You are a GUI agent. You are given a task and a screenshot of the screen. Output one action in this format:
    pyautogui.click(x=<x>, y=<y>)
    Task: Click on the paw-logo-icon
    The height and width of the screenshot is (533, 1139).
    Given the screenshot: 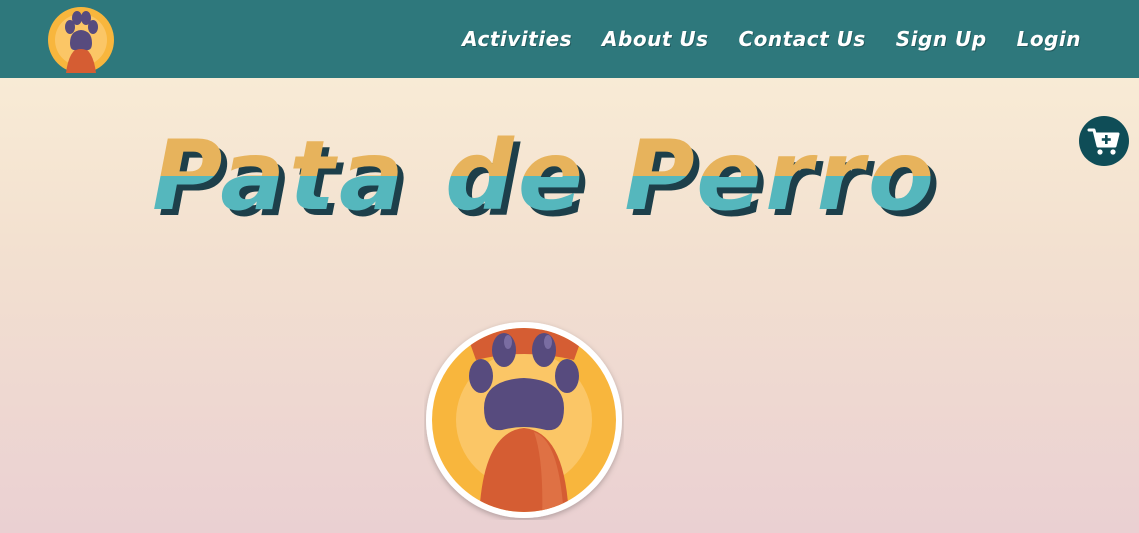 What is the action you would take?
    pyautogui.click(x=81, y=40)
    